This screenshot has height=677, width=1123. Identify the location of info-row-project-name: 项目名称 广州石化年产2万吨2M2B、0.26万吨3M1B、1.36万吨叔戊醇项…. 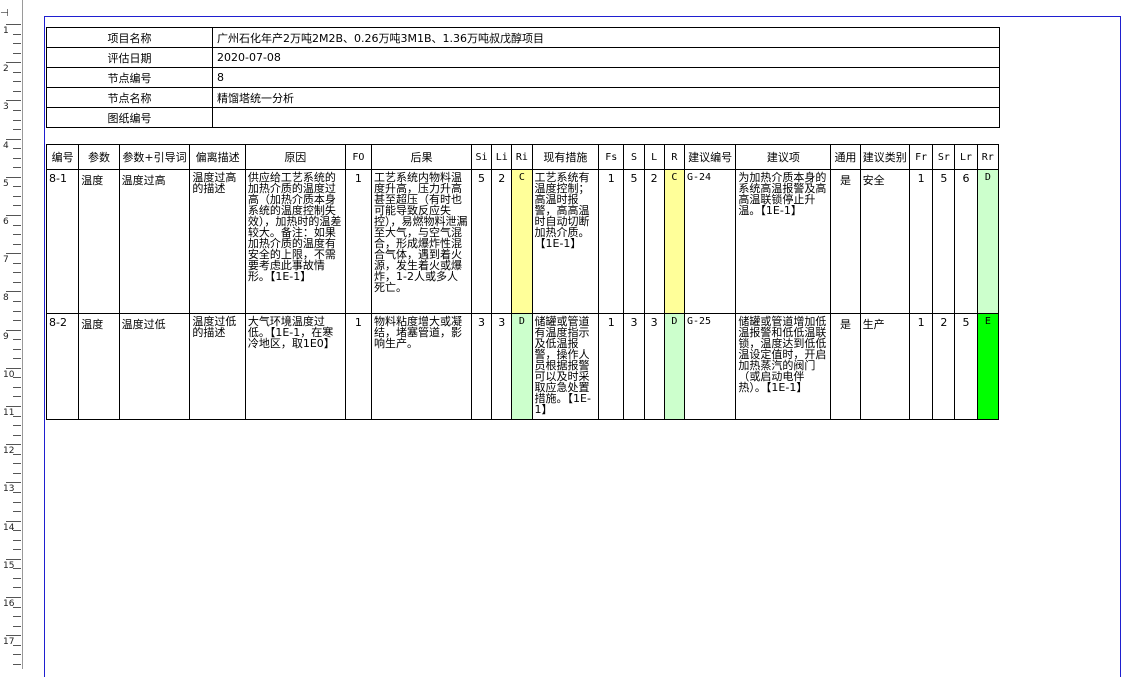
(523, 37).